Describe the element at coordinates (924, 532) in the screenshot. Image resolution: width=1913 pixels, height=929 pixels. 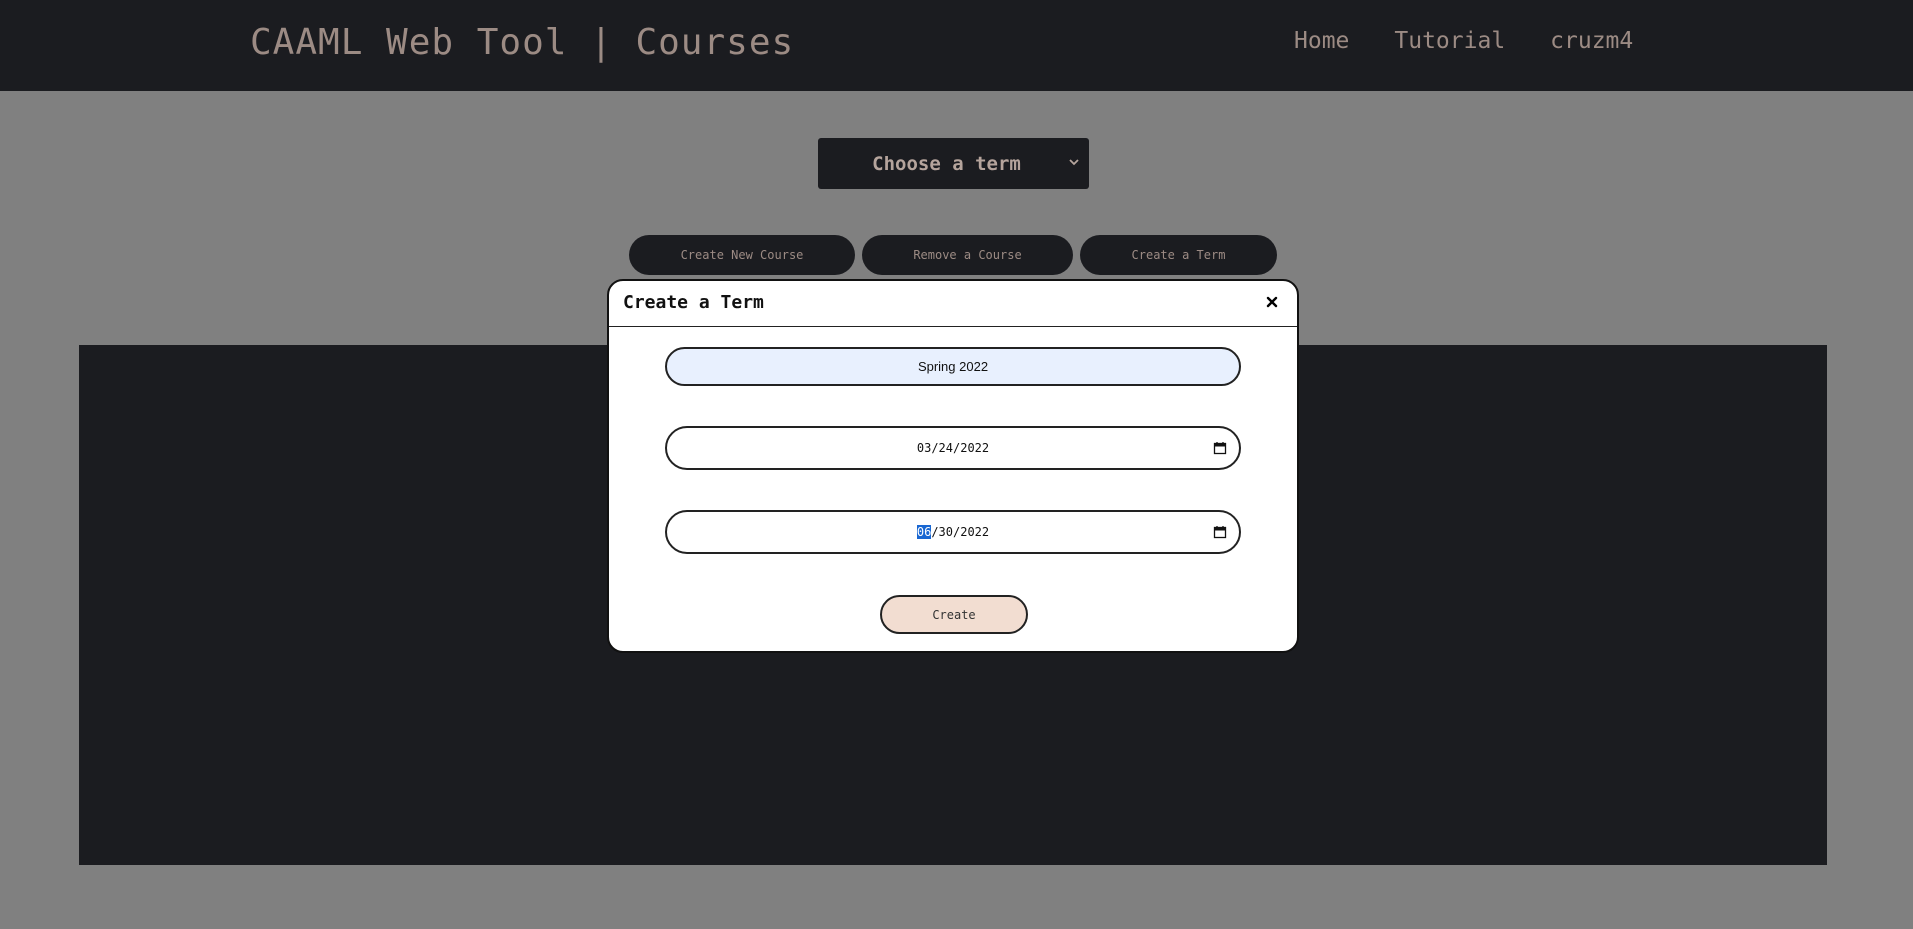
I see `end-date-month-selected: 06` at that location.